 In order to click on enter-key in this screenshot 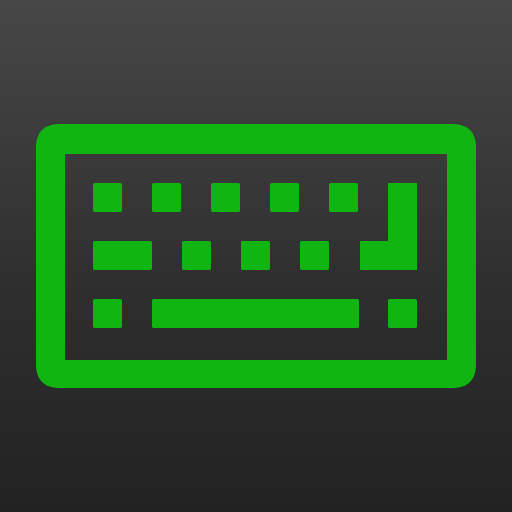, I will do `click(388, 226)`.